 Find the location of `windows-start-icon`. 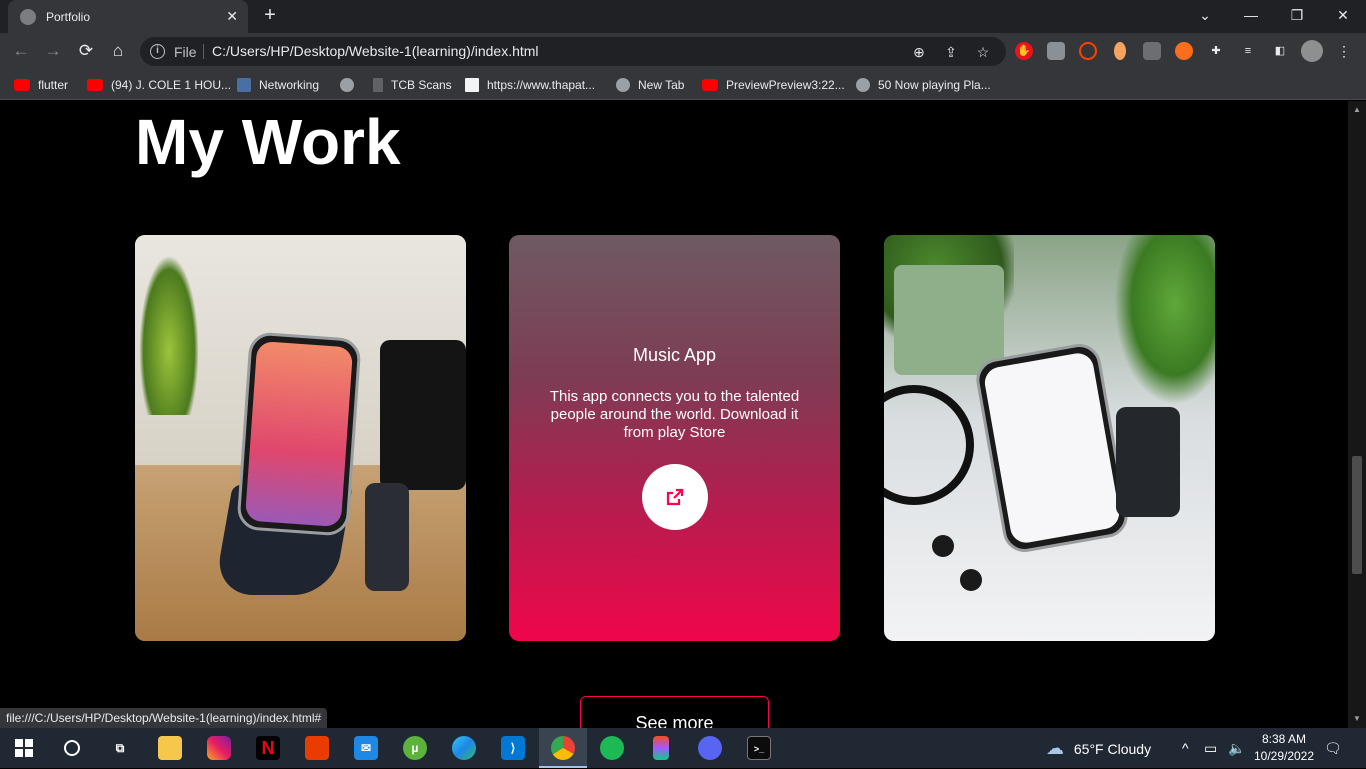

windows-start-icon is located at coordinates (24, 748).